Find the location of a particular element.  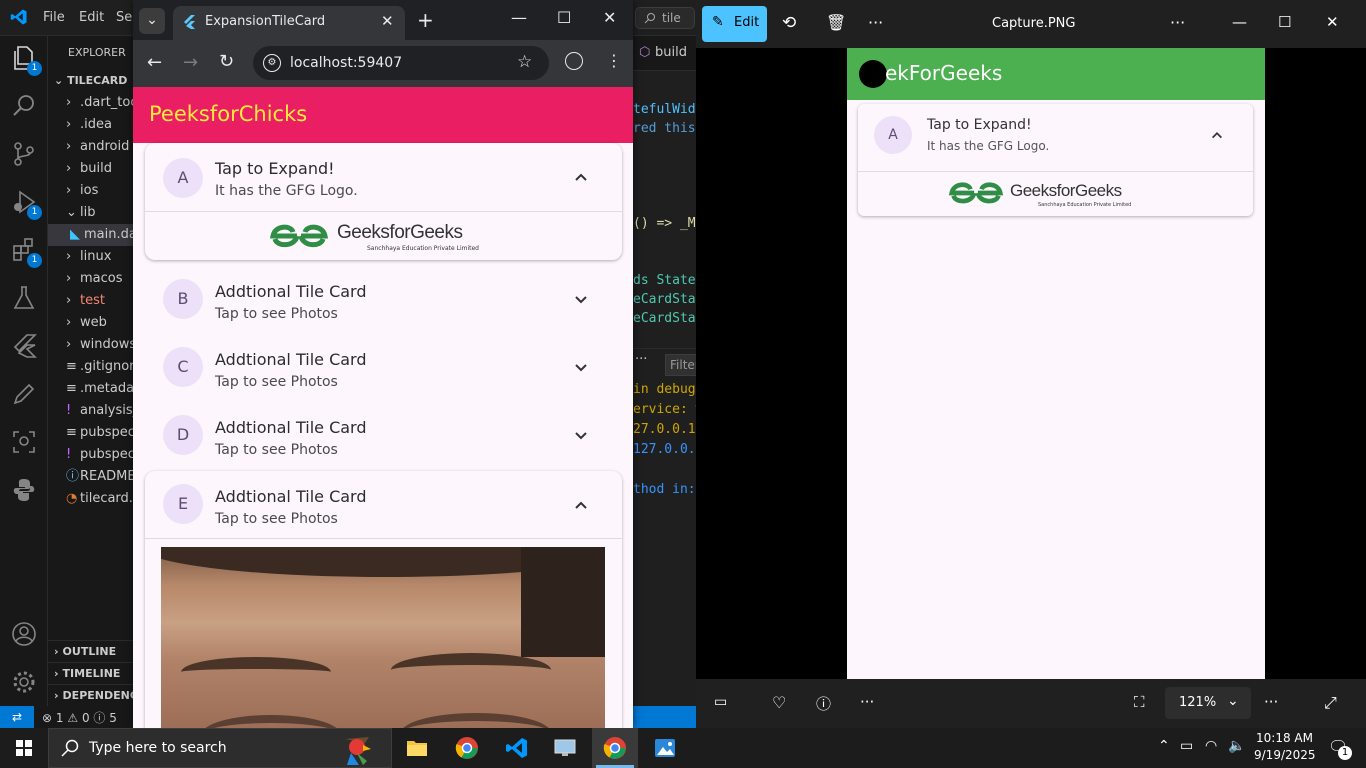

fit-to-window-icon: ⛶ is located at coordinates (1139, 702).